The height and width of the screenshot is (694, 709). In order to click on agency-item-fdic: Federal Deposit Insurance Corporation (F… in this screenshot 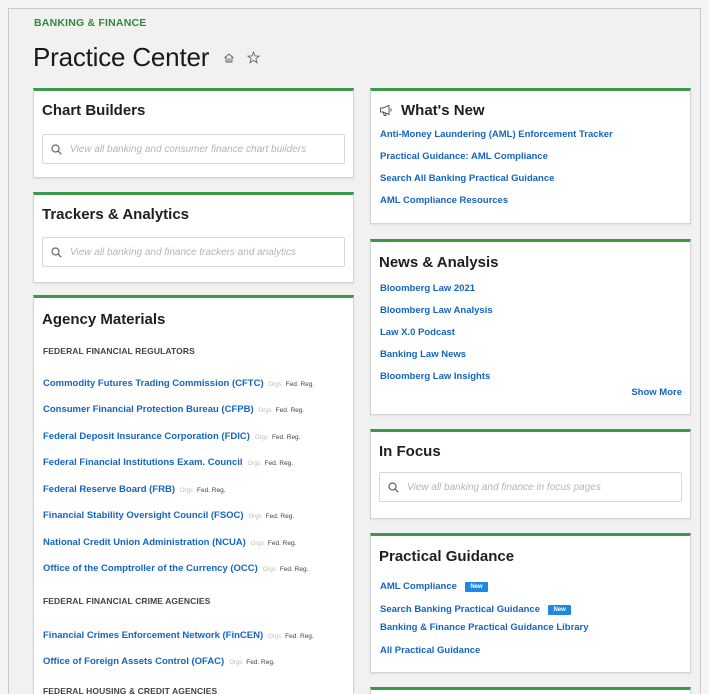, I will do `click(171, 436)`.